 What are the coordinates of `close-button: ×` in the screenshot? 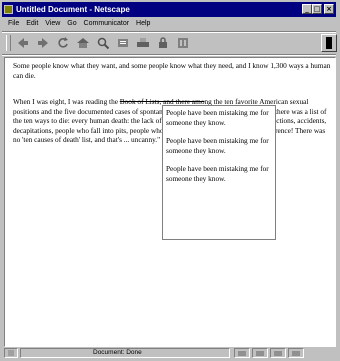 It's located at (329, 9).